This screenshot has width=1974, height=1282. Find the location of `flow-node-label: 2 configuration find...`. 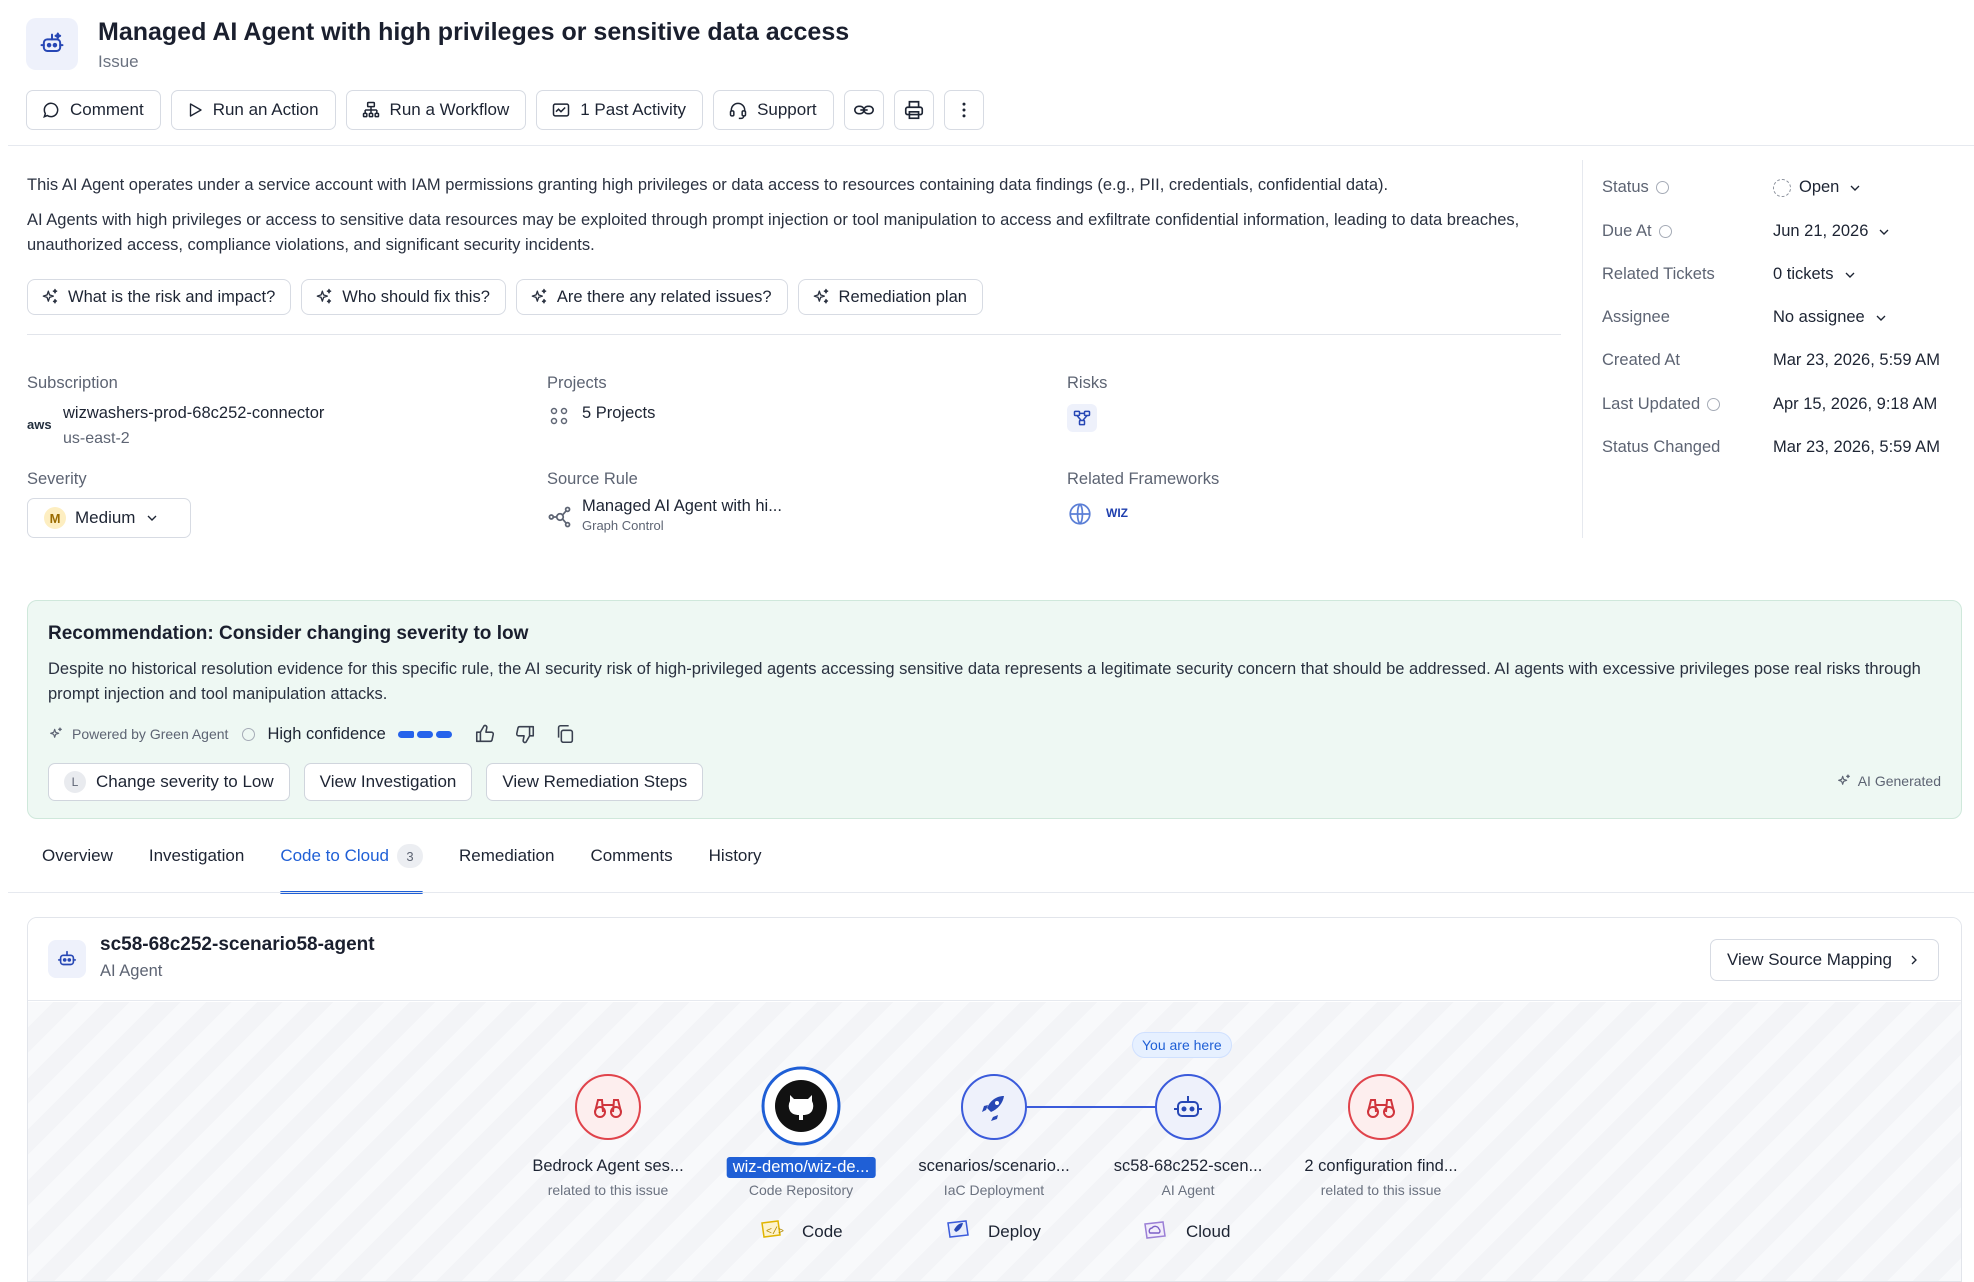

flow-node-label: 2 configuration find... is located at coordinates (1380, 1166).